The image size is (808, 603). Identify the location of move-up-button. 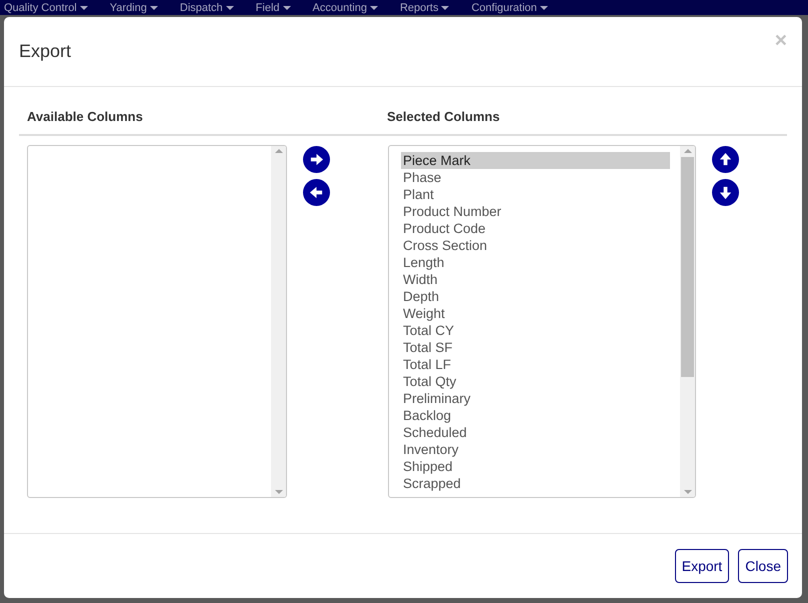
(725, 159).